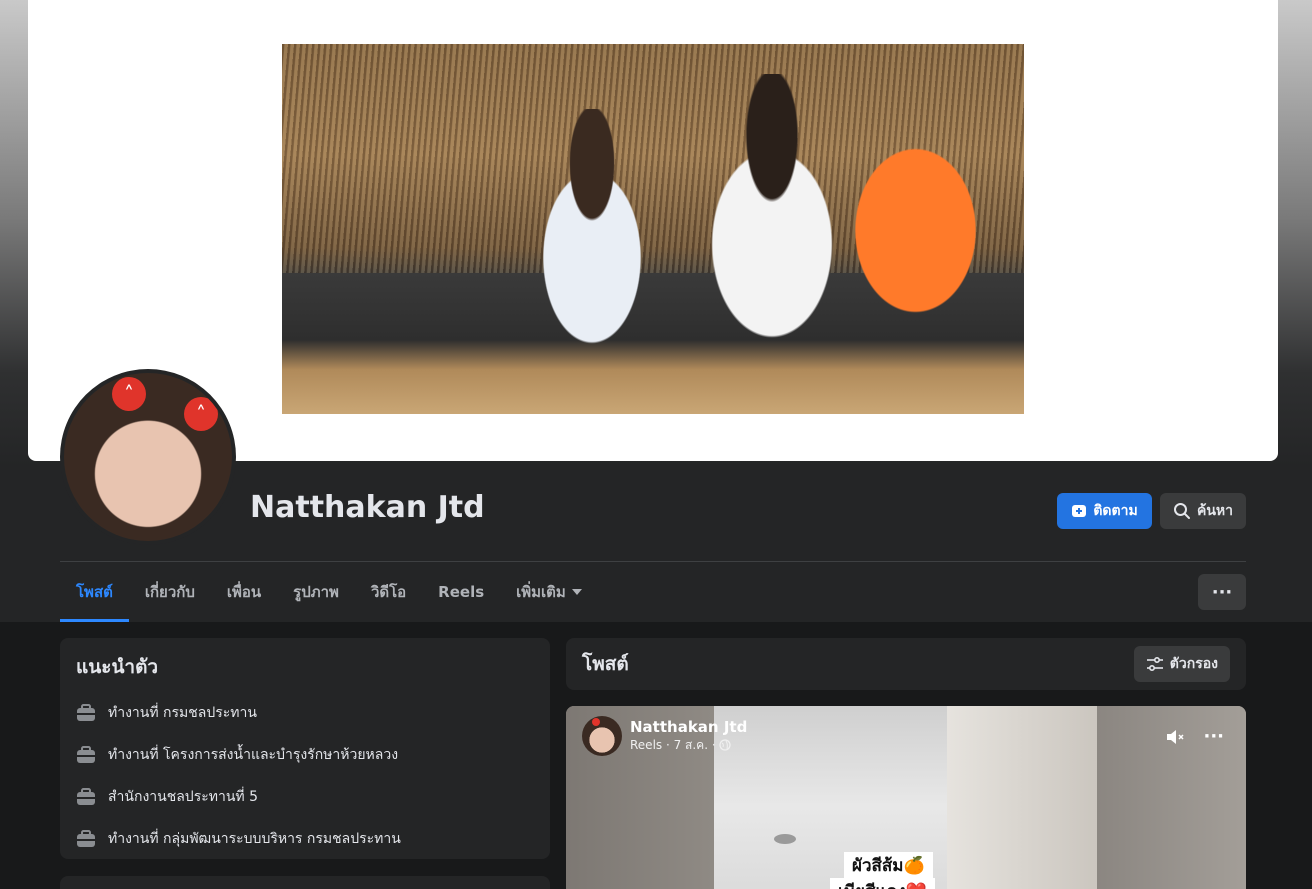 This screenshot has width=1312, height=889. I want to click on author-avatar, so click(602, 736).